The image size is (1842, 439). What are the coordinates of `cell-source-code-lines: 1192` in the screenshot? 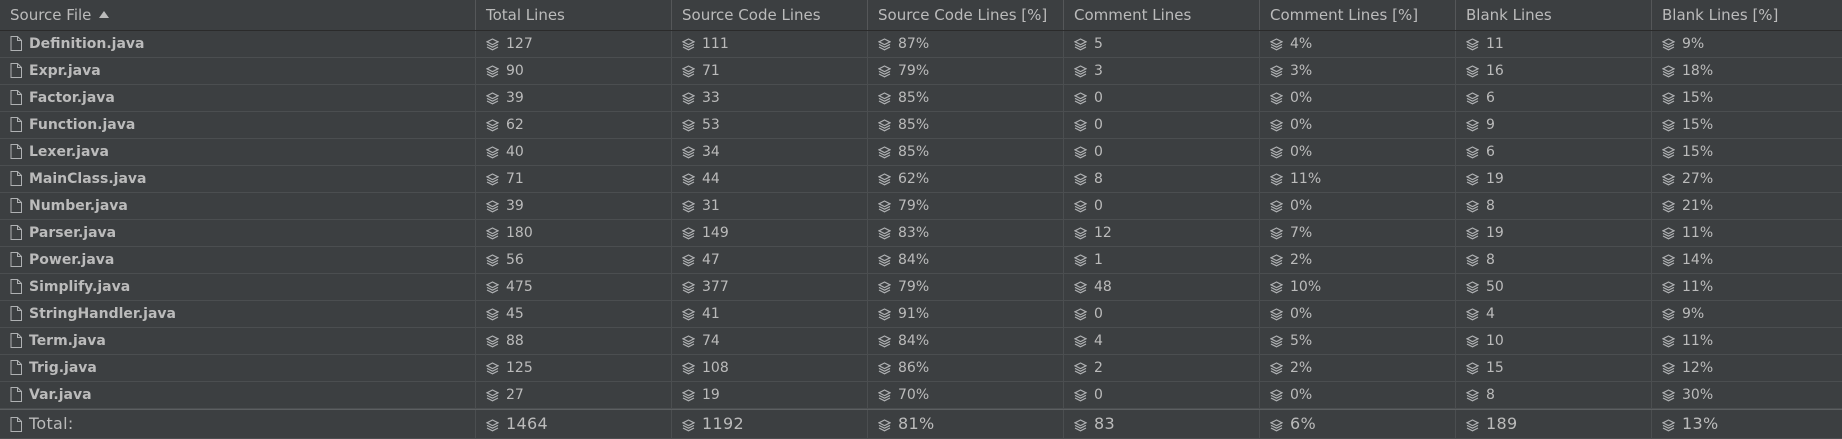 It's located at (770, 424).